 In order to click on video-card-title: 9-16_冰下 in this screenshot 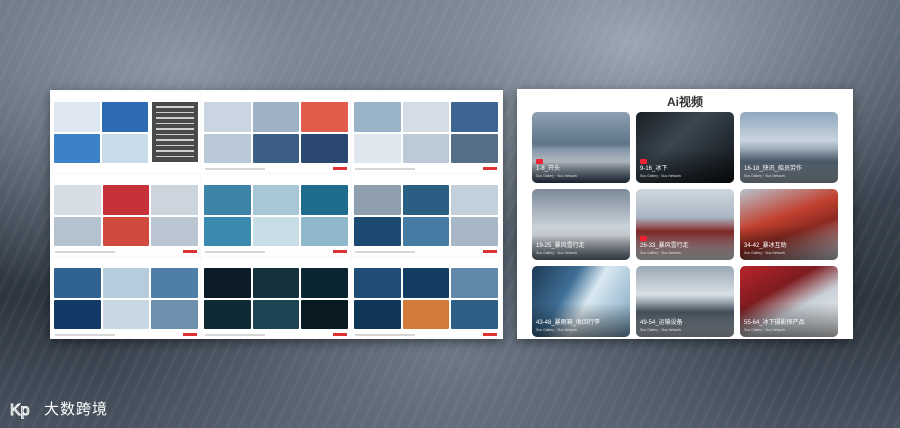, I will do `click(654, 169)`.